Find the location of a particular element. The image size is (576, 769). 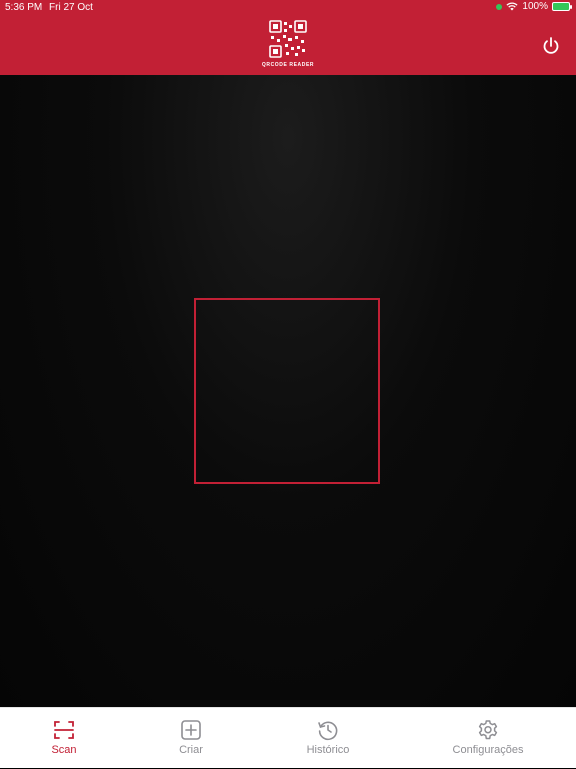

scan-frame is located at coordinates (287, 391).